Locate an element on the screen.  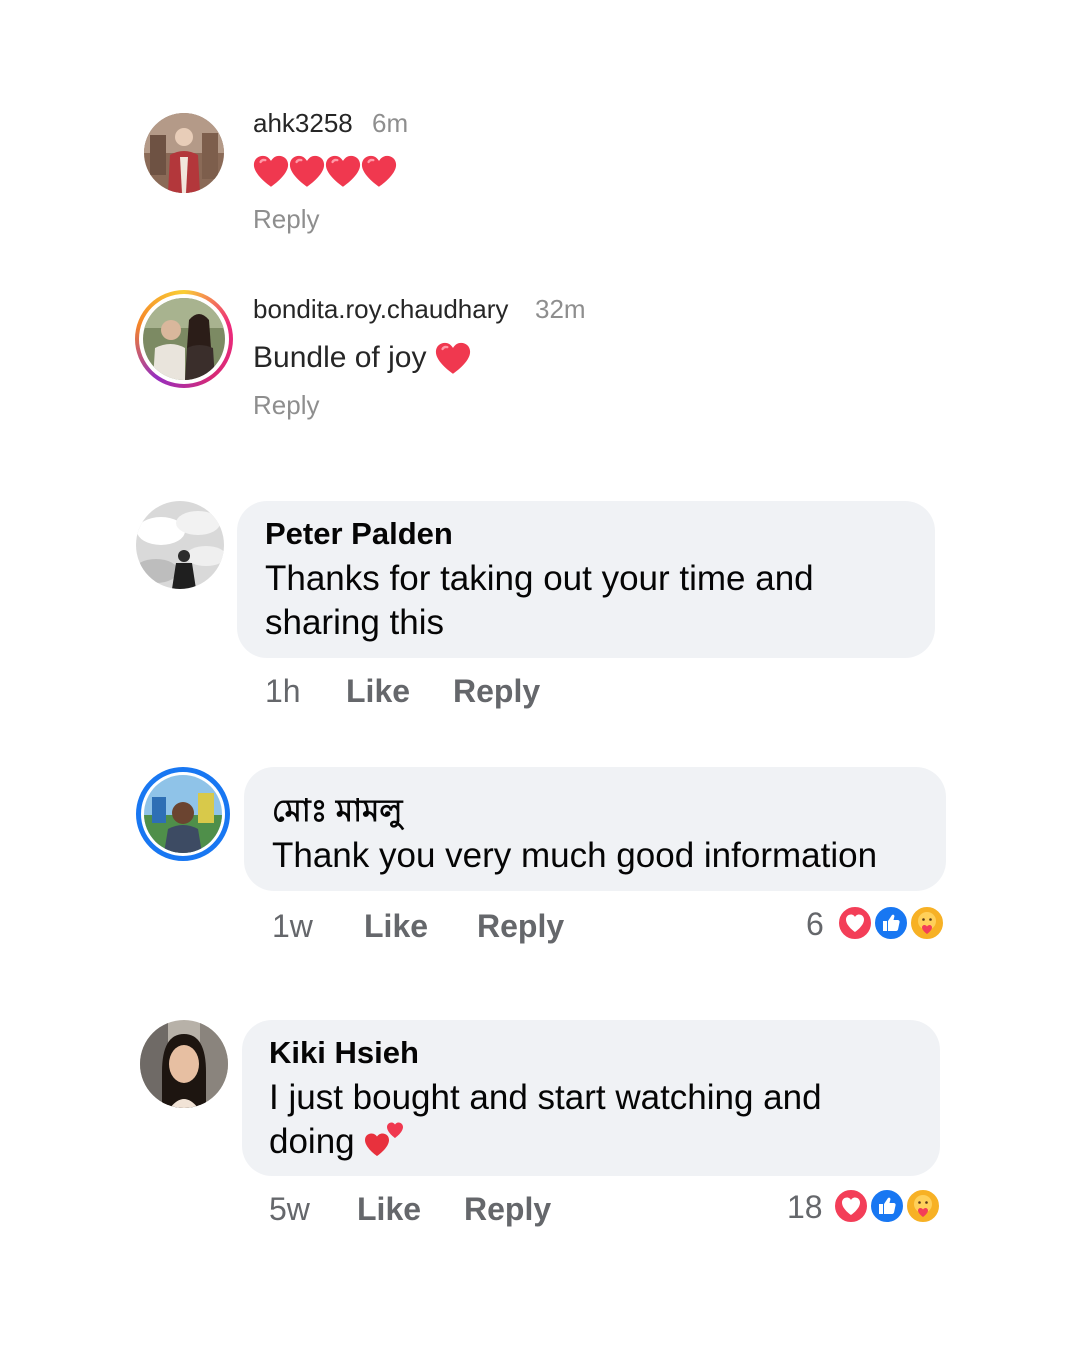
reaction-count: 18 is located at coordinates (805, 1207).